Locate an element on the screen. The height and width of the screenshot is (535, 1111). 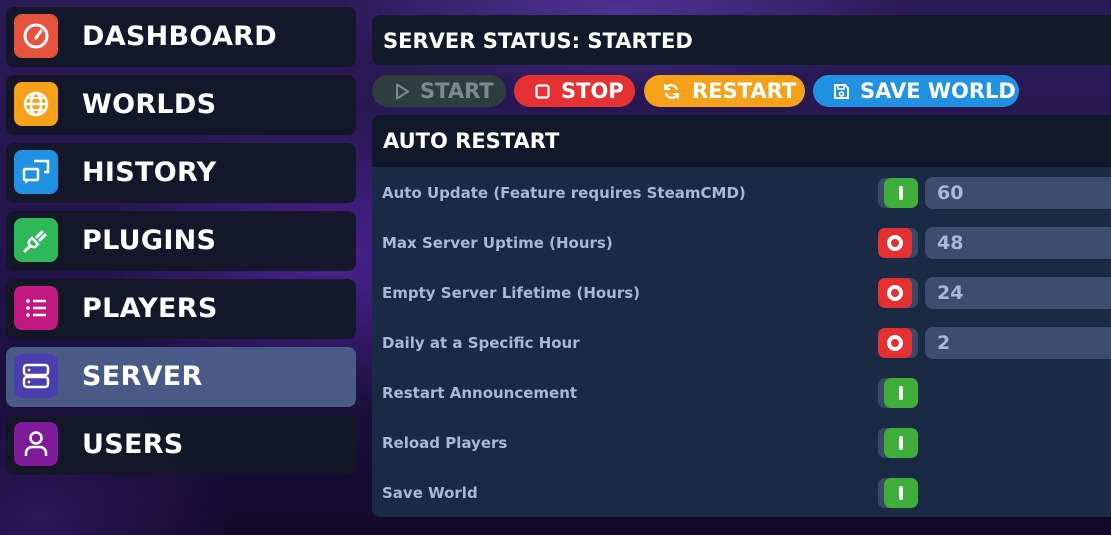
restart-button: RESTART is located at coordinates (724, 91).